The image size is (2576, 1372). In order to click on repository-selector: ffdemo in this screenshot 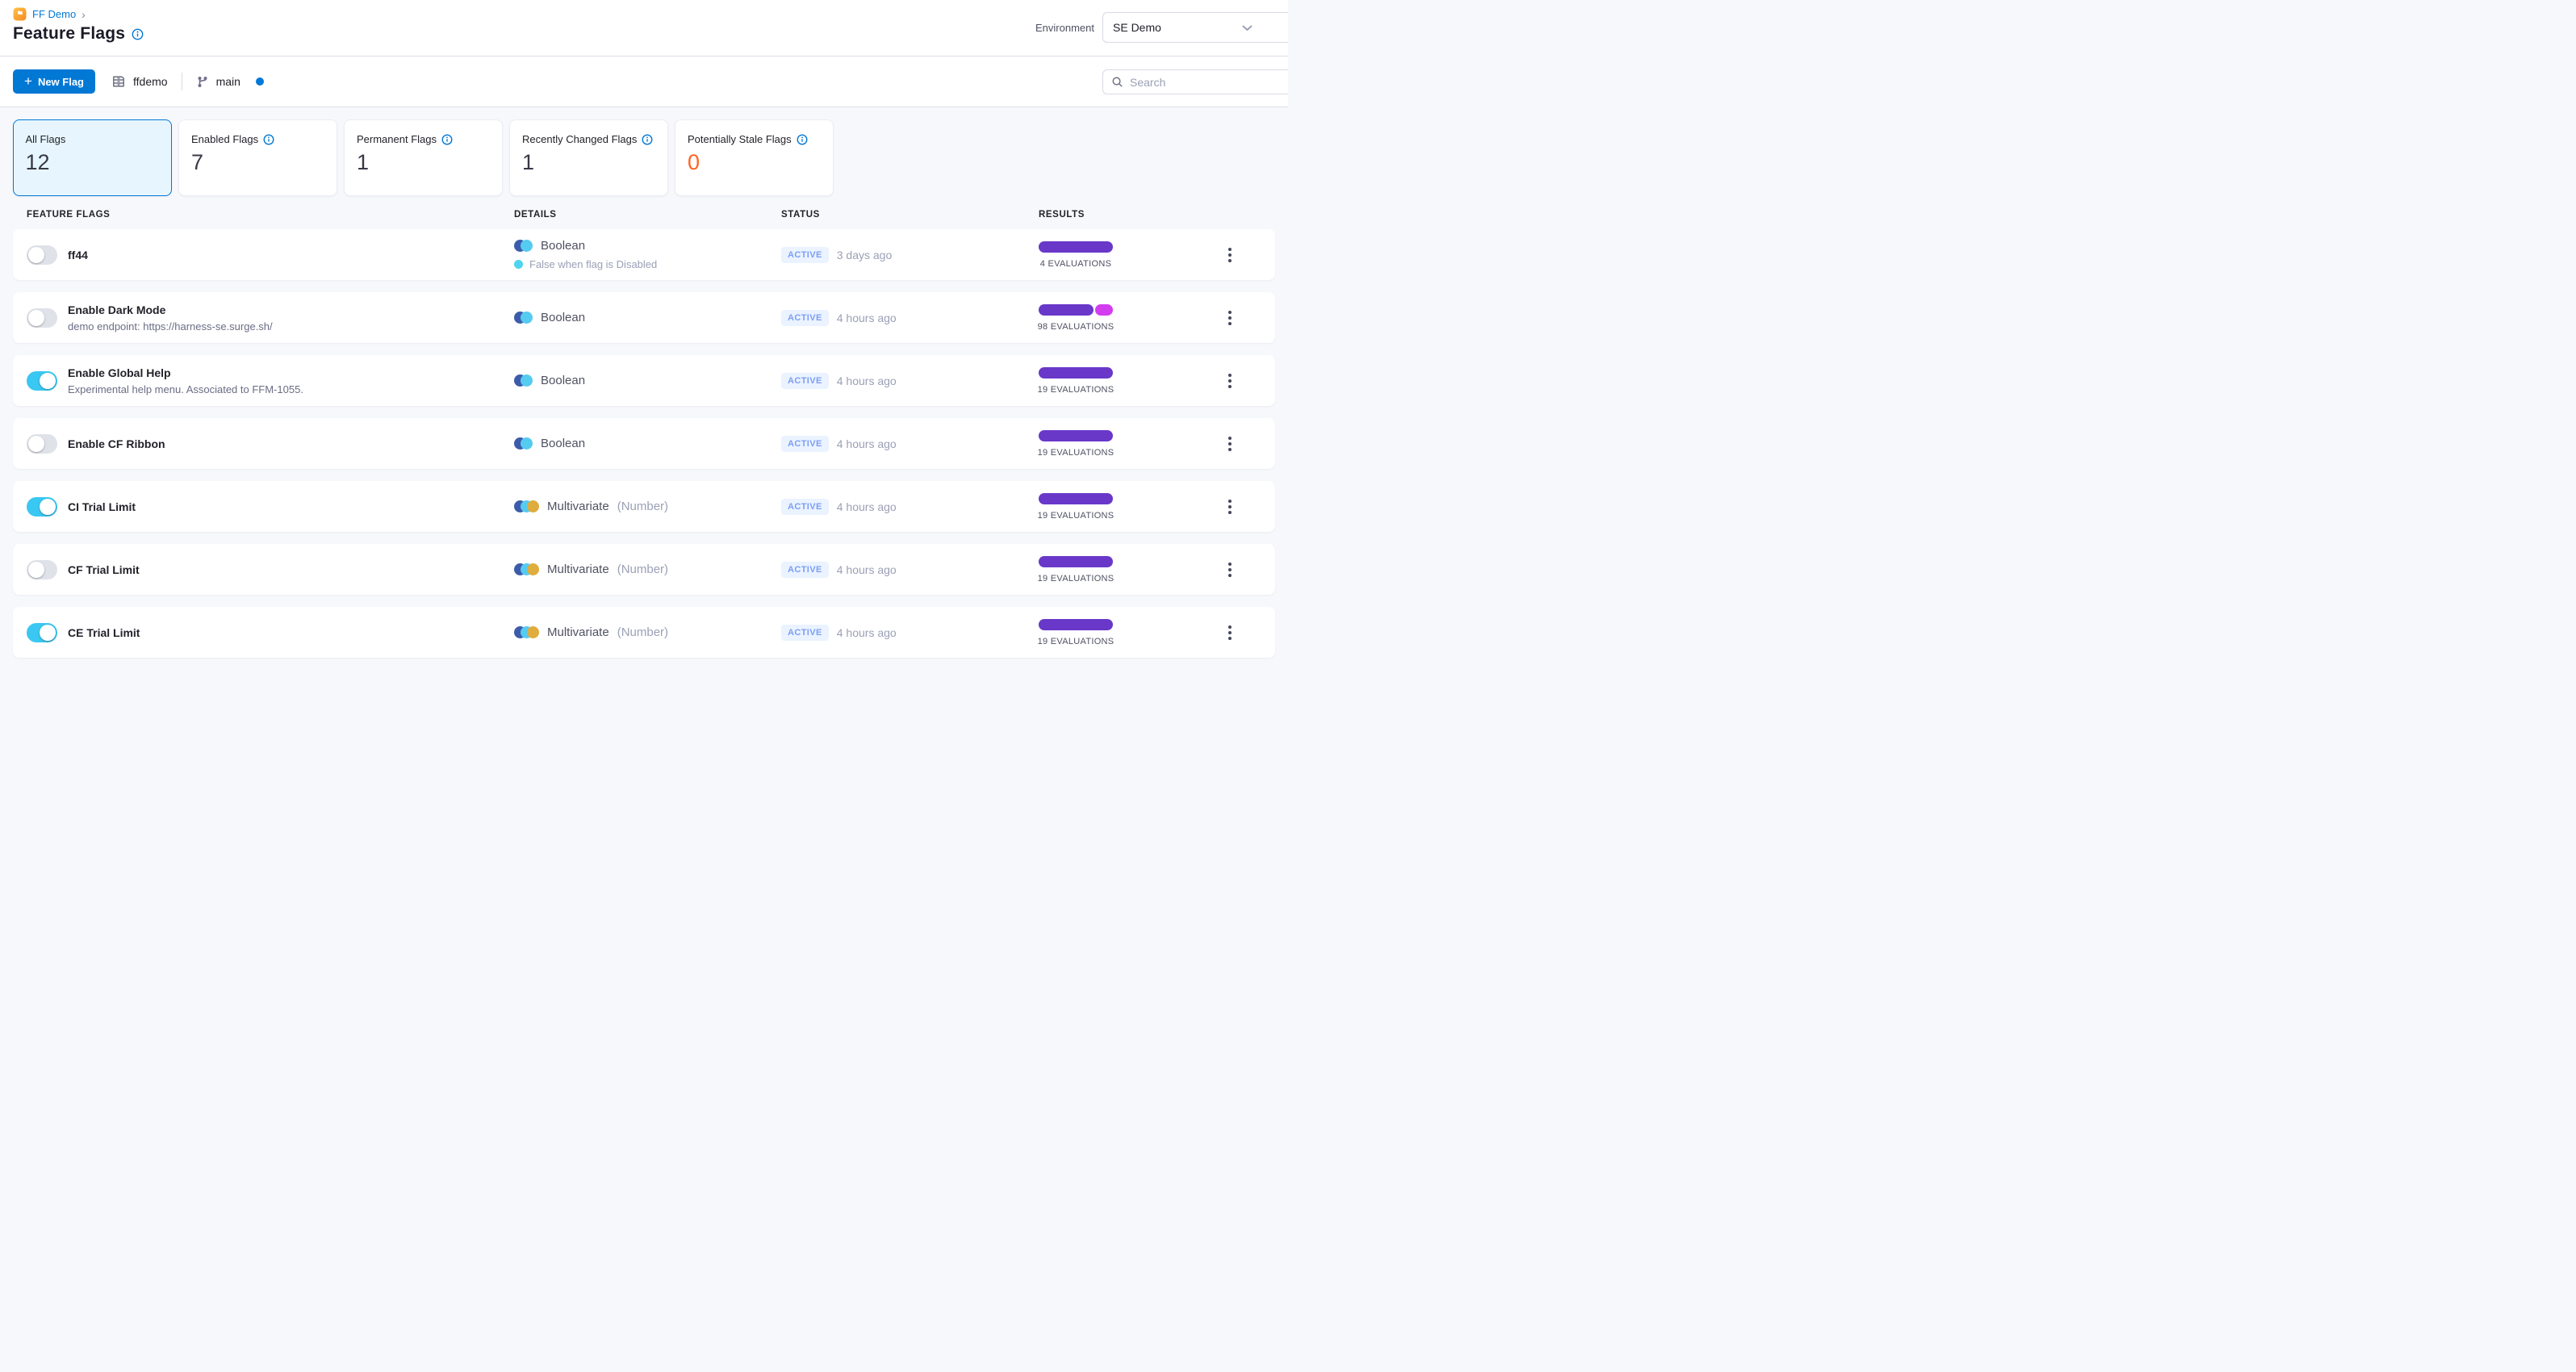, I will do `click(139, 81)`.